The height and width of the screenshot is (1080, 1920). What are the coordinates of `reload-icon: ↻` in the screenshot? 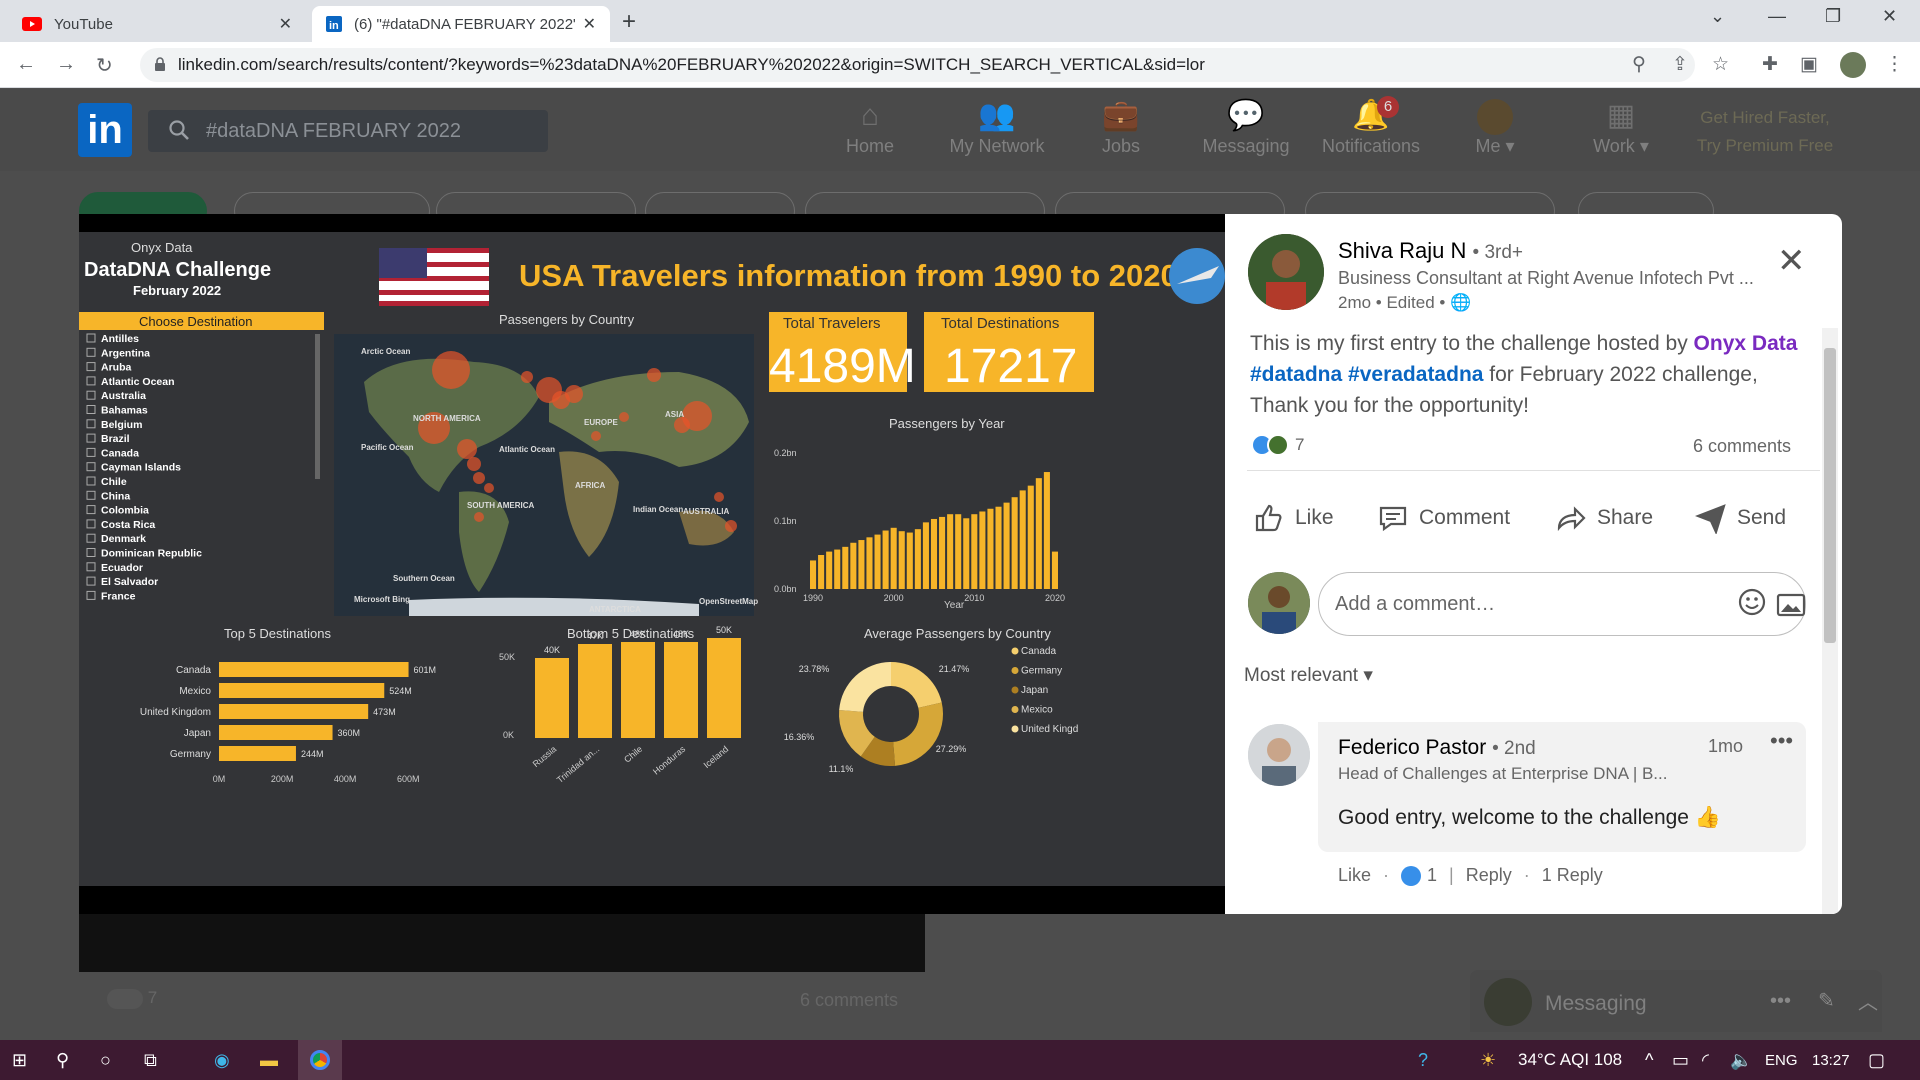 It's located at (104, 65).